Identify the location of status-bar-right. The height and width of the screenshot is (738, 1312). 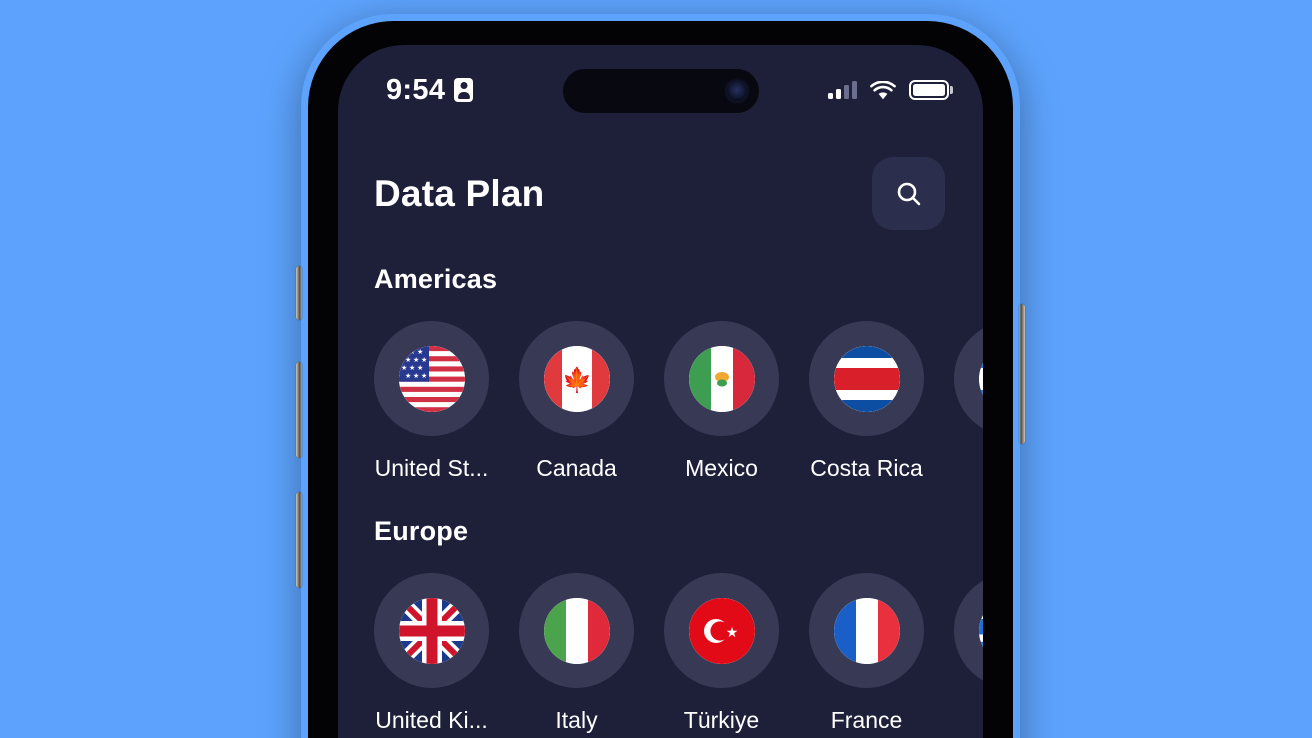
(888, 90).